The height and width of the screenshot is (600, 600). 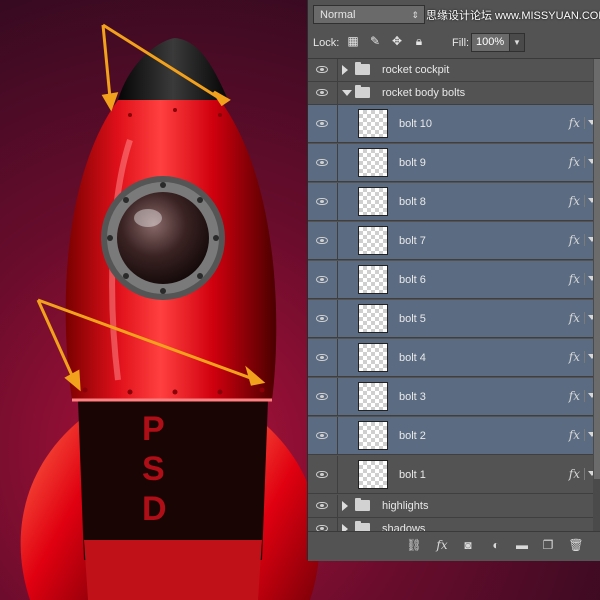 What do you see at coordinates (490, 42) in the screenshot?
I see `fill-value: 100%` at bounding box center [490, 42].